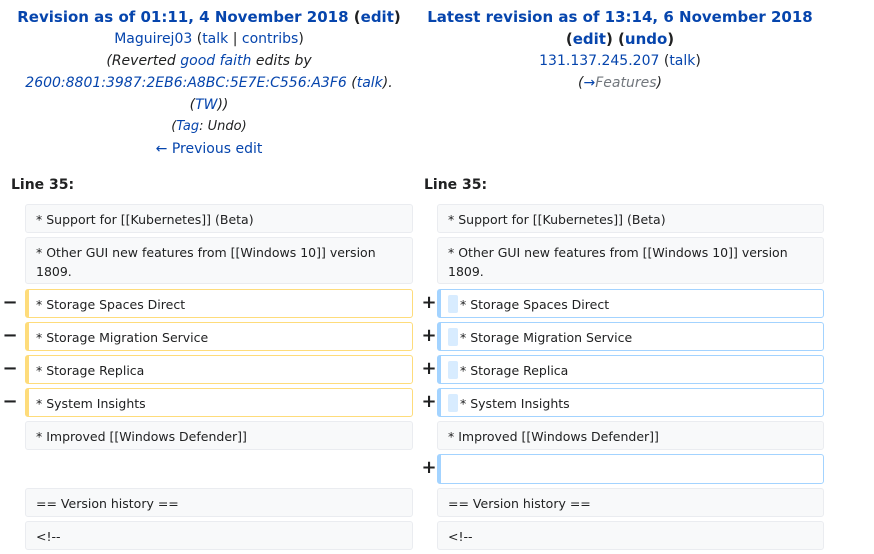  What do you see at coordinates (377, 17) in the screenshot?
I see `left-edit-link: edit` at bounding box center [377, 17].